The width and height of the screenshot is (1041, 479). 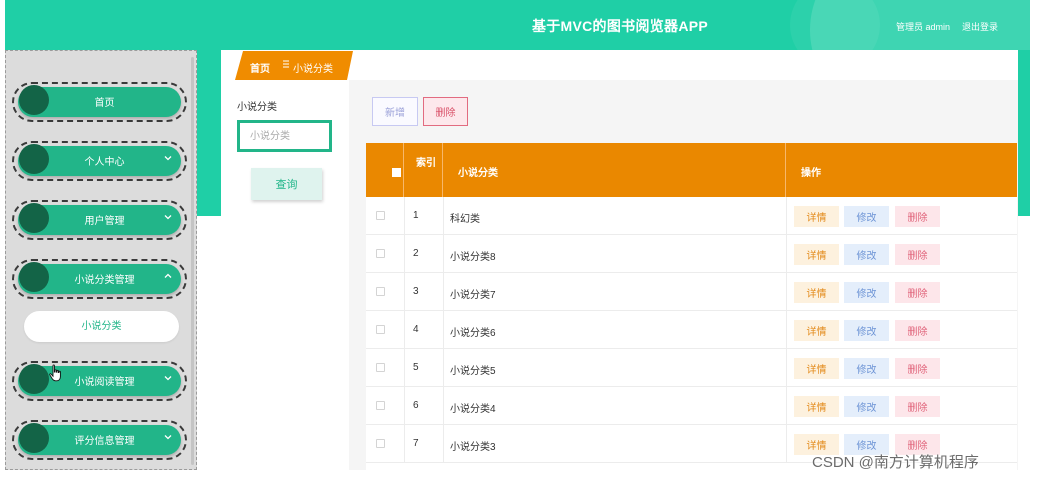 I want to click on sidebar-item-home: 首页, so click(x=99, y=102).